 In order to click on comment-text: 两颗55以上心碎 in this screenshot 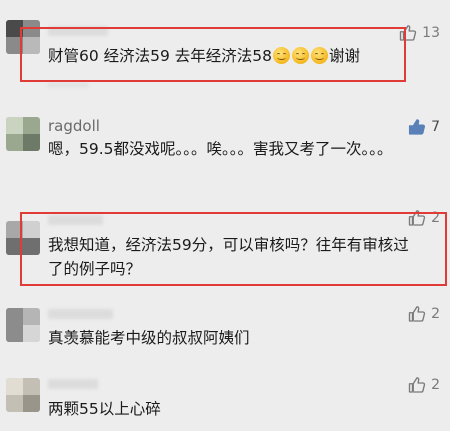, I will do `click(104, 409)`.